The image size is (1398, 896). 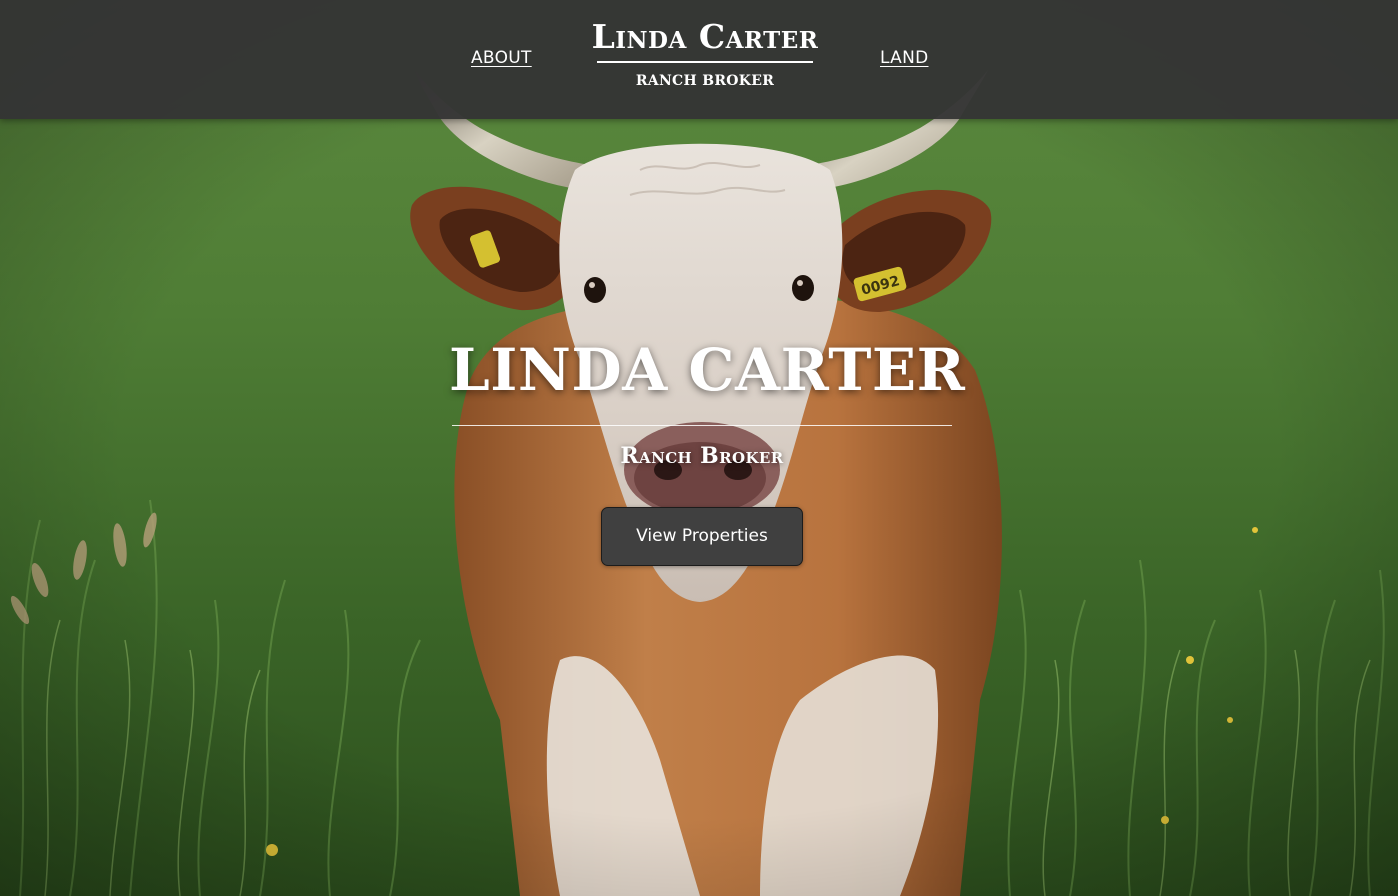 What do you see at coordinates (707, 370) in the screenshot?
I see `hero-title: LINDA CARTER` at bounding box center [707, 370].